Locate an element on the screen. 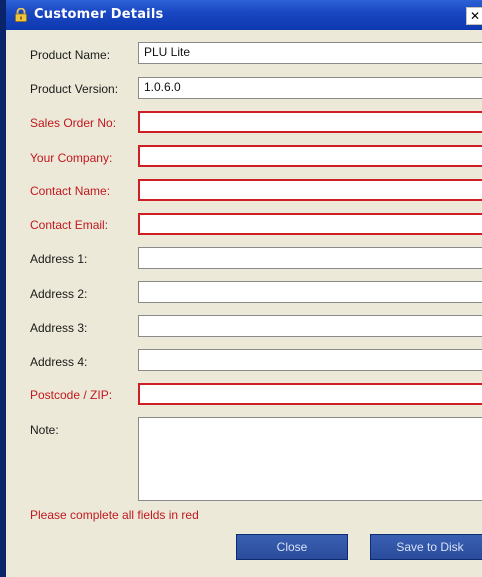 This screenshot has height=577, width=482. lock-icon is located at coordinates (21, 15).